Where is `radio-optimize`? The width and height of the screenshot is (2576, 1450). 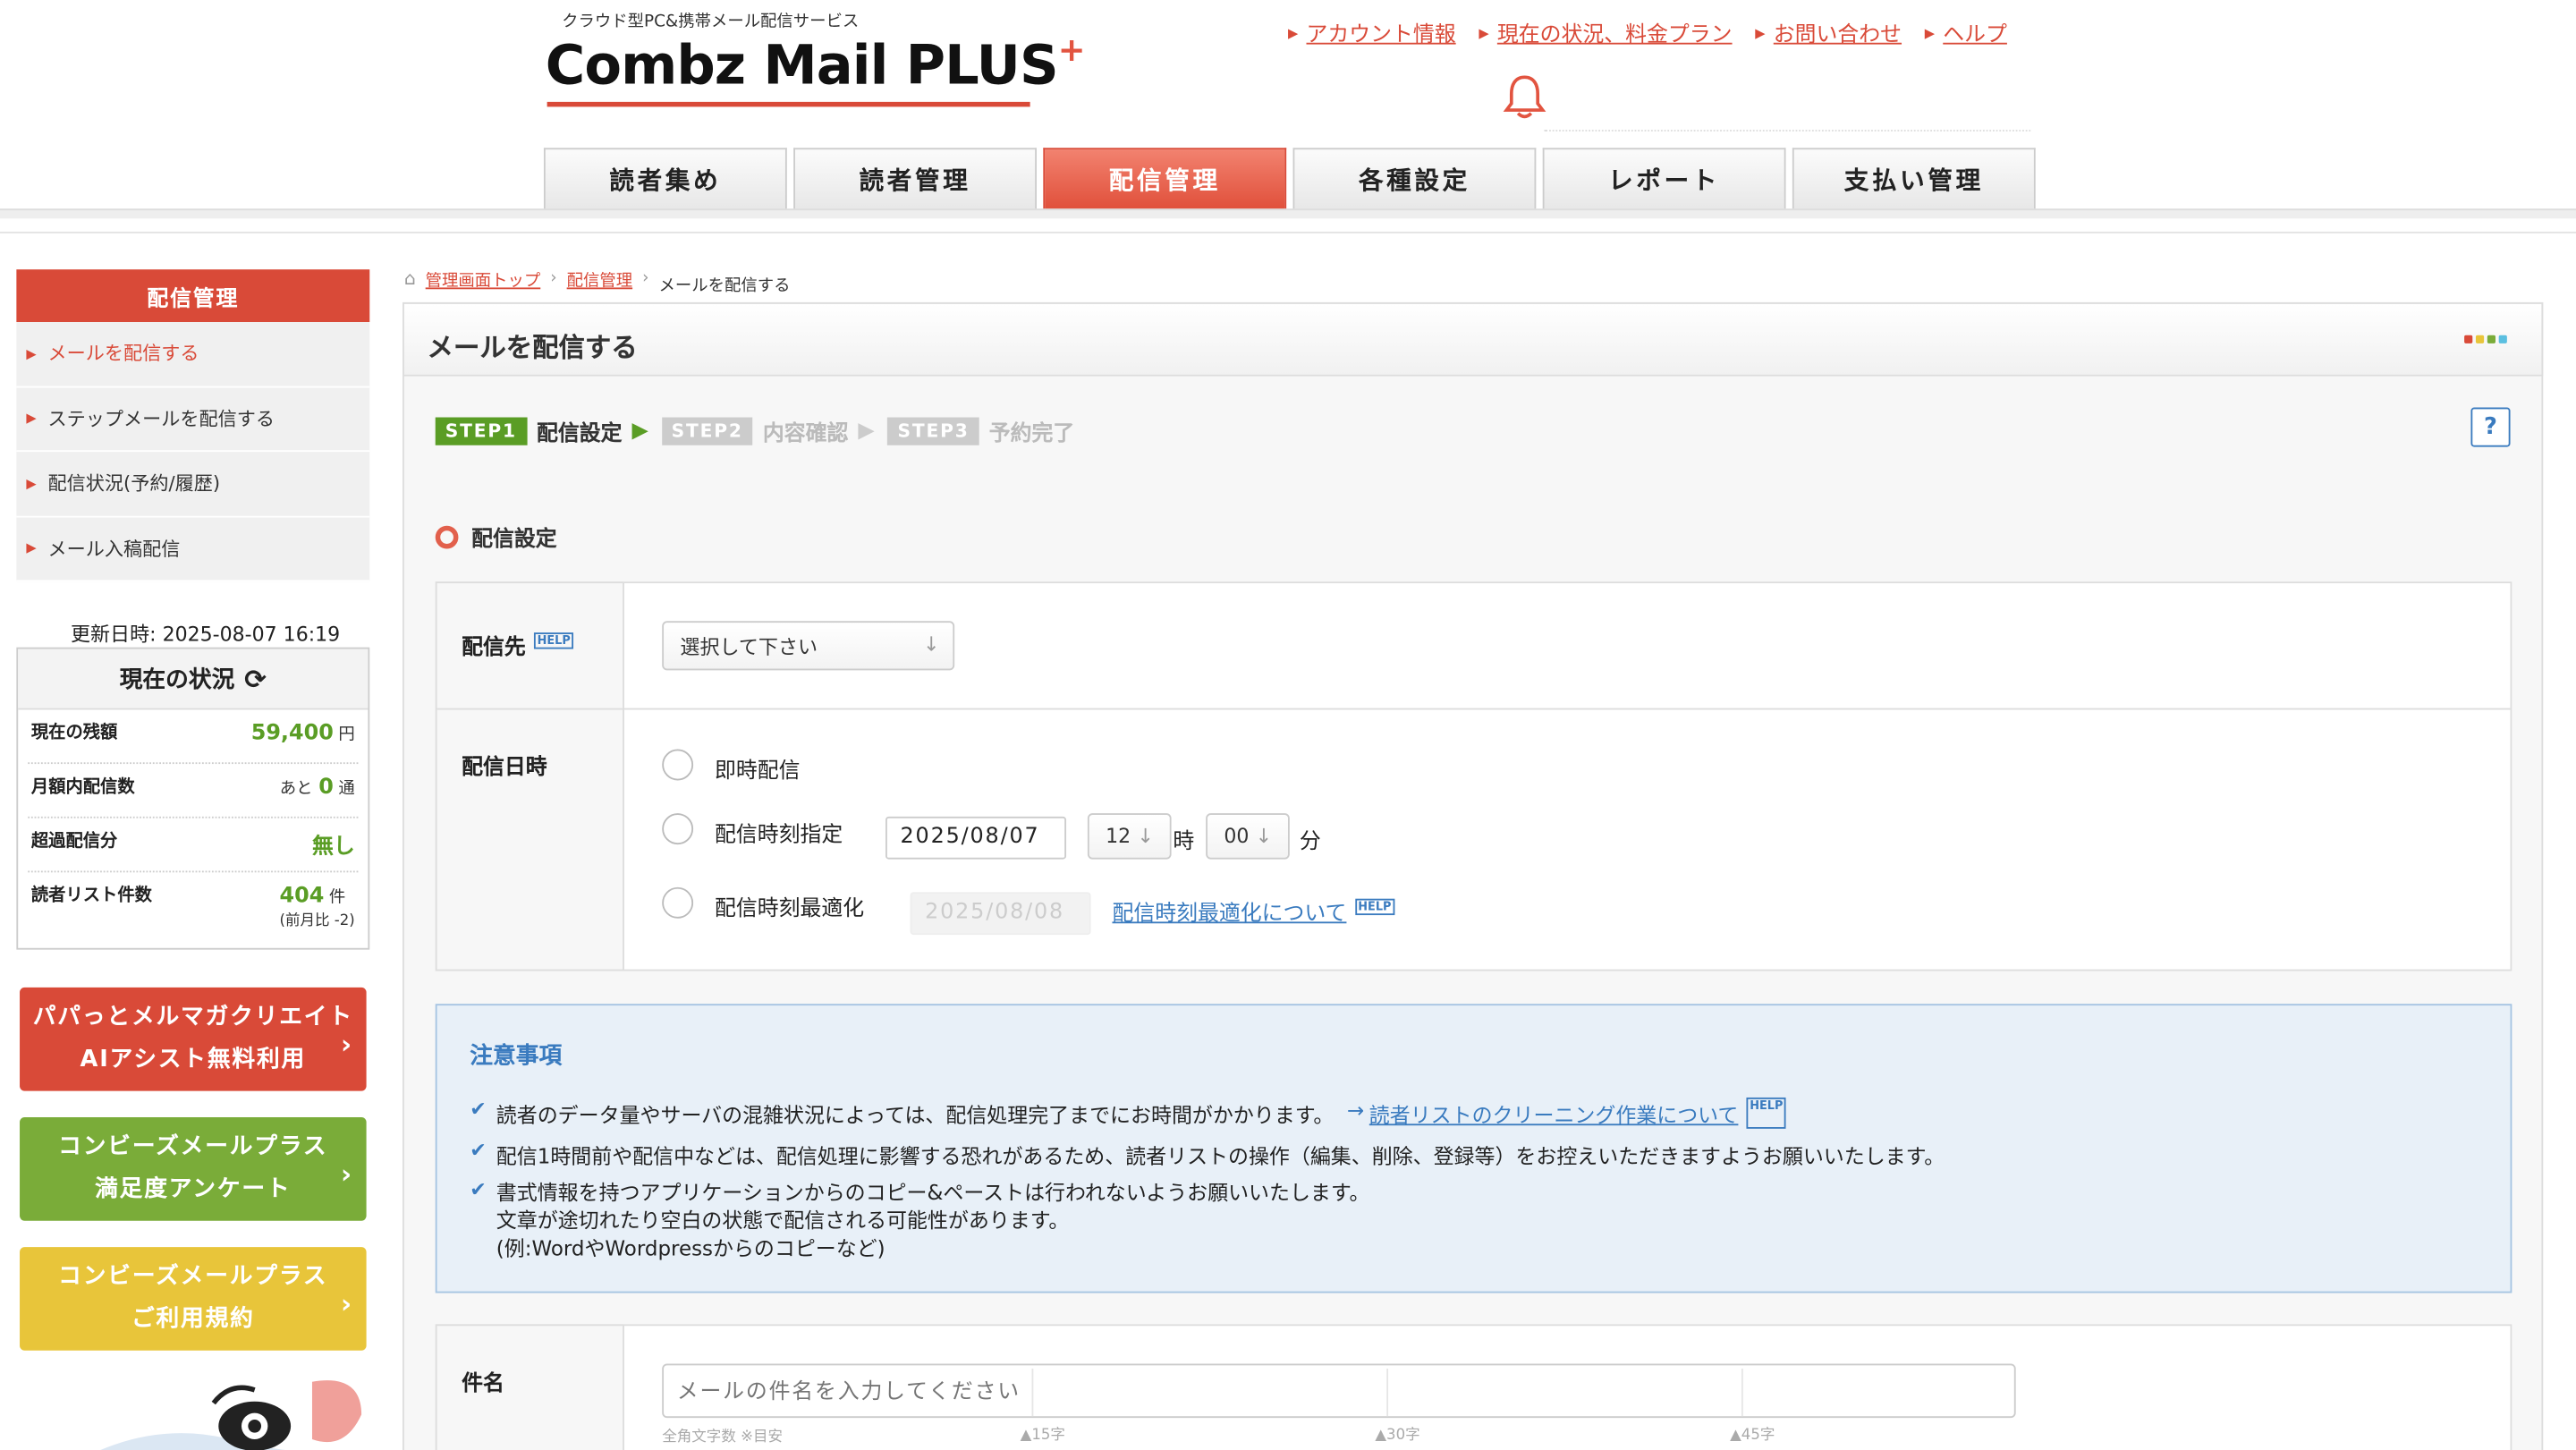 radio-optimize is located at coordinates (678, 902).